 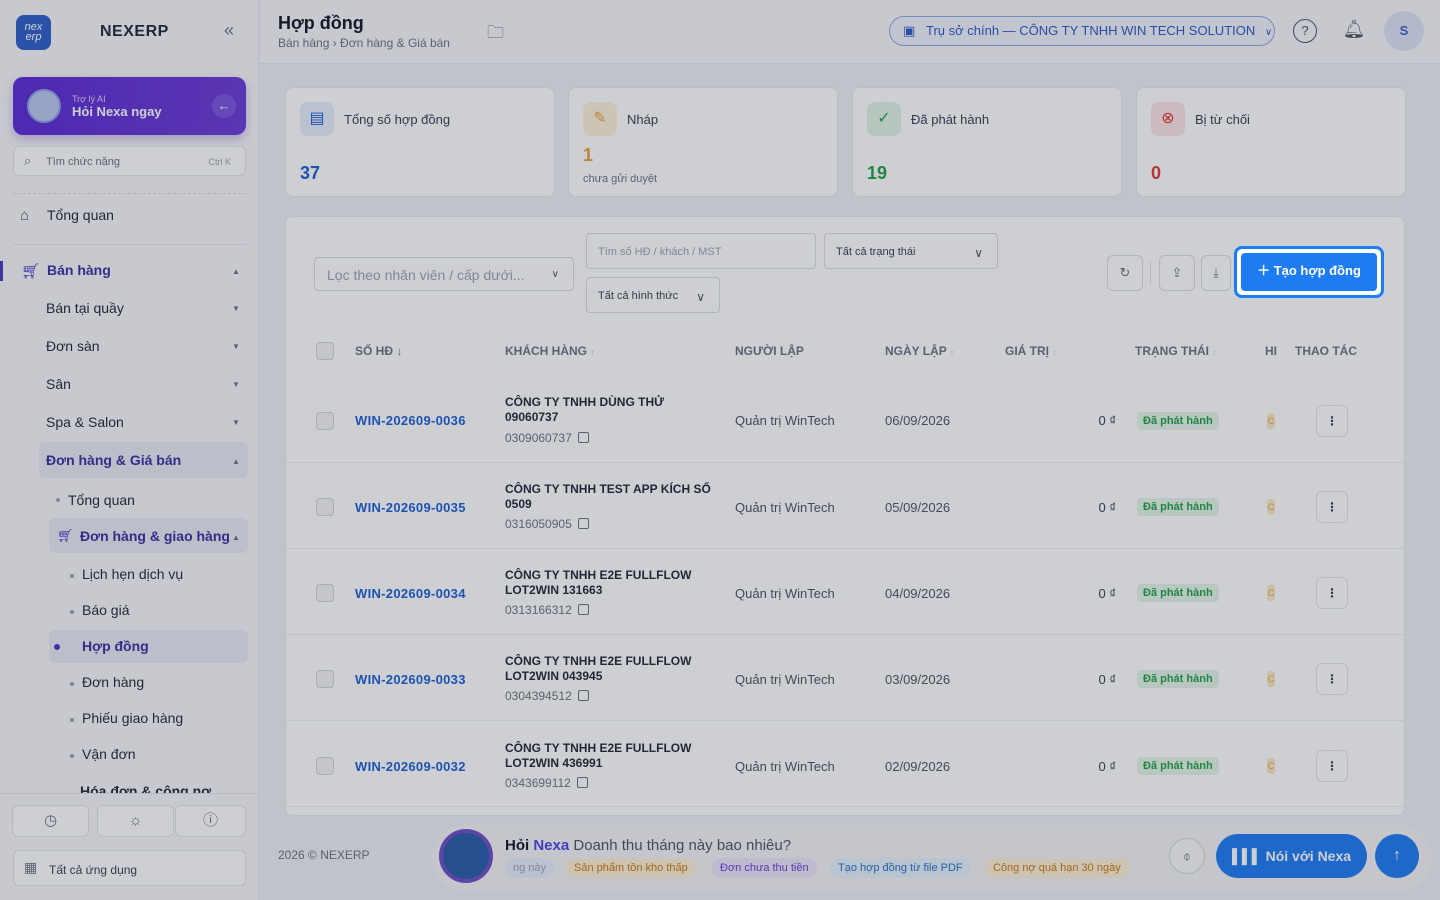 What do you see at coordinates (80, 215) in the screenshot?
I see `sidebar-item-overview: Tổng quan` at bounding box center [80, 215].